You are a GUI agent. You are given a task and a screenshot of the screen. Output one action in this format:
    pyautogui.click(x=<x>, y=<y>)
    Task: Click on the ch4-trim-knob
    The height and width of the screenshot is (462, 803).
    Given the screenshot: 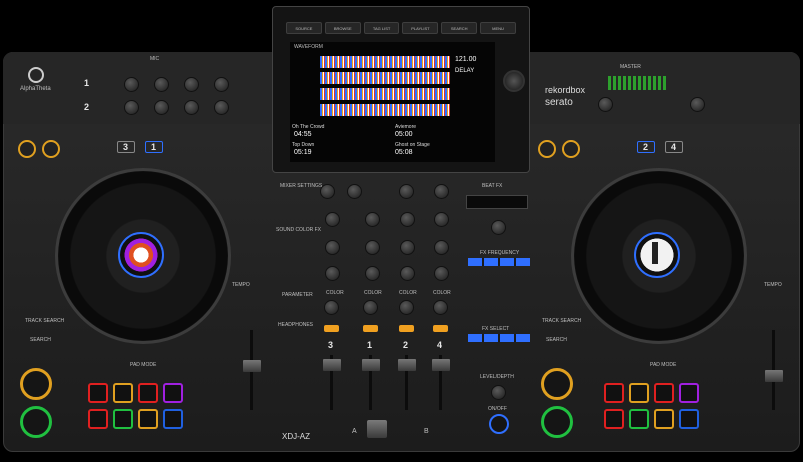 What is the action you would take?
    pyautogui.click(x=441, y=191)
    